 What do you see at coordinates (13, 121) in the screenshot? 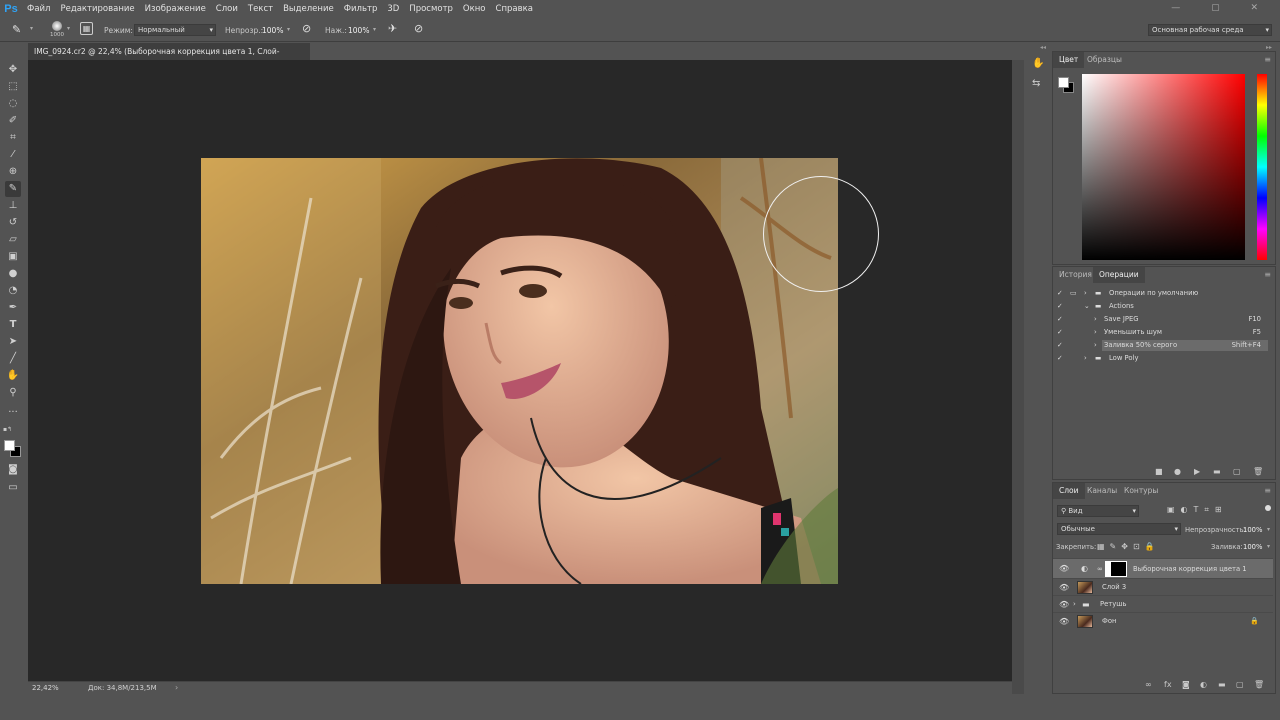
I see `quick-select-tool-icon: ✐` at bounding box center [13, 121].